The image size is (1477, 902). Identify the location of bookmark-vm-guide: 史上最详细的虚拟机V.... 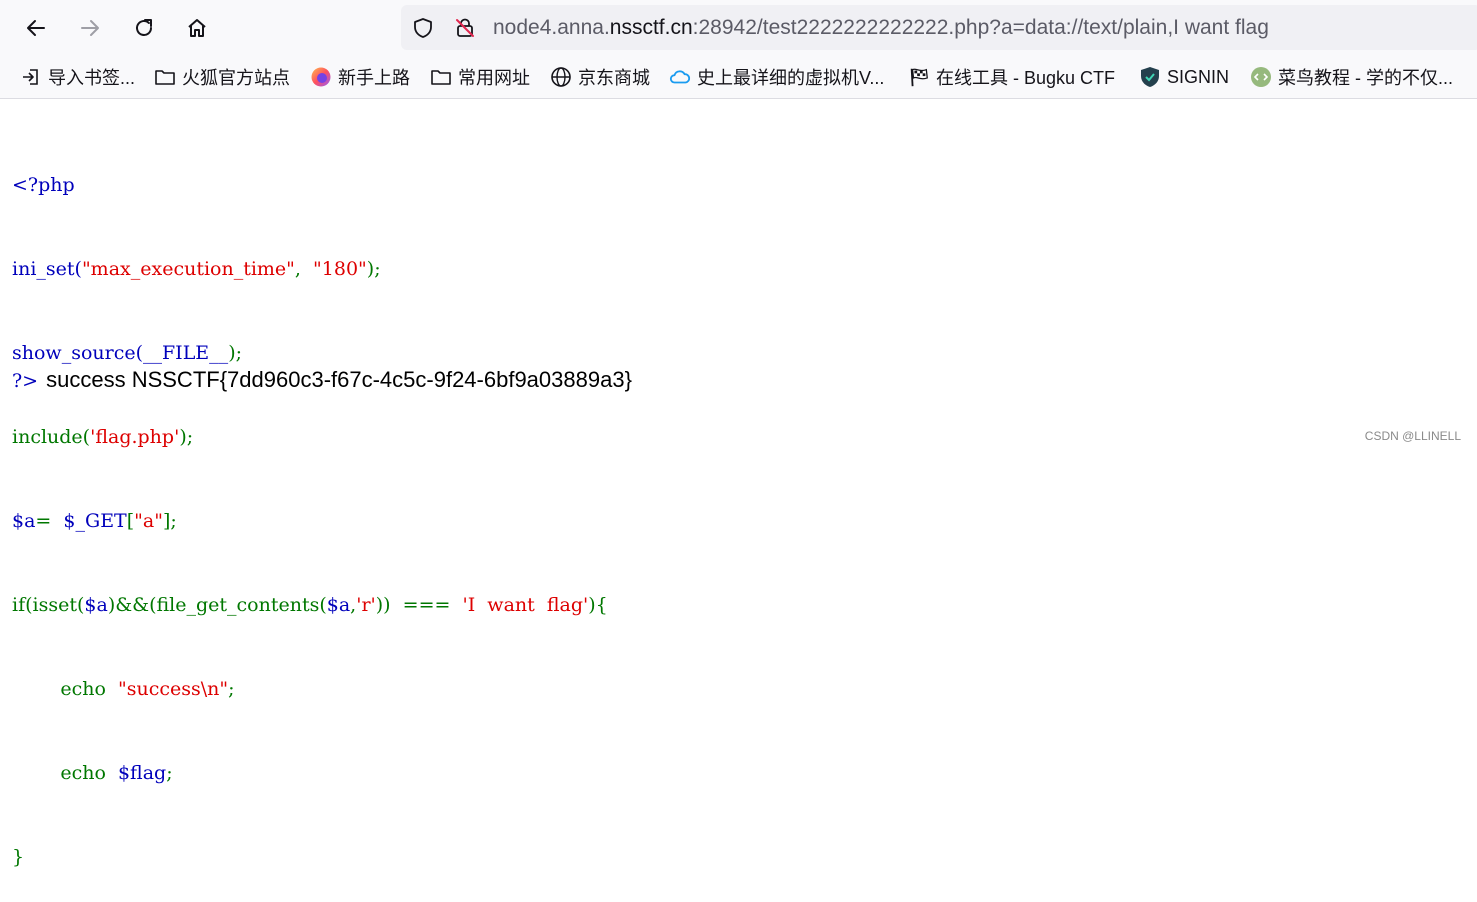
(776, 77).